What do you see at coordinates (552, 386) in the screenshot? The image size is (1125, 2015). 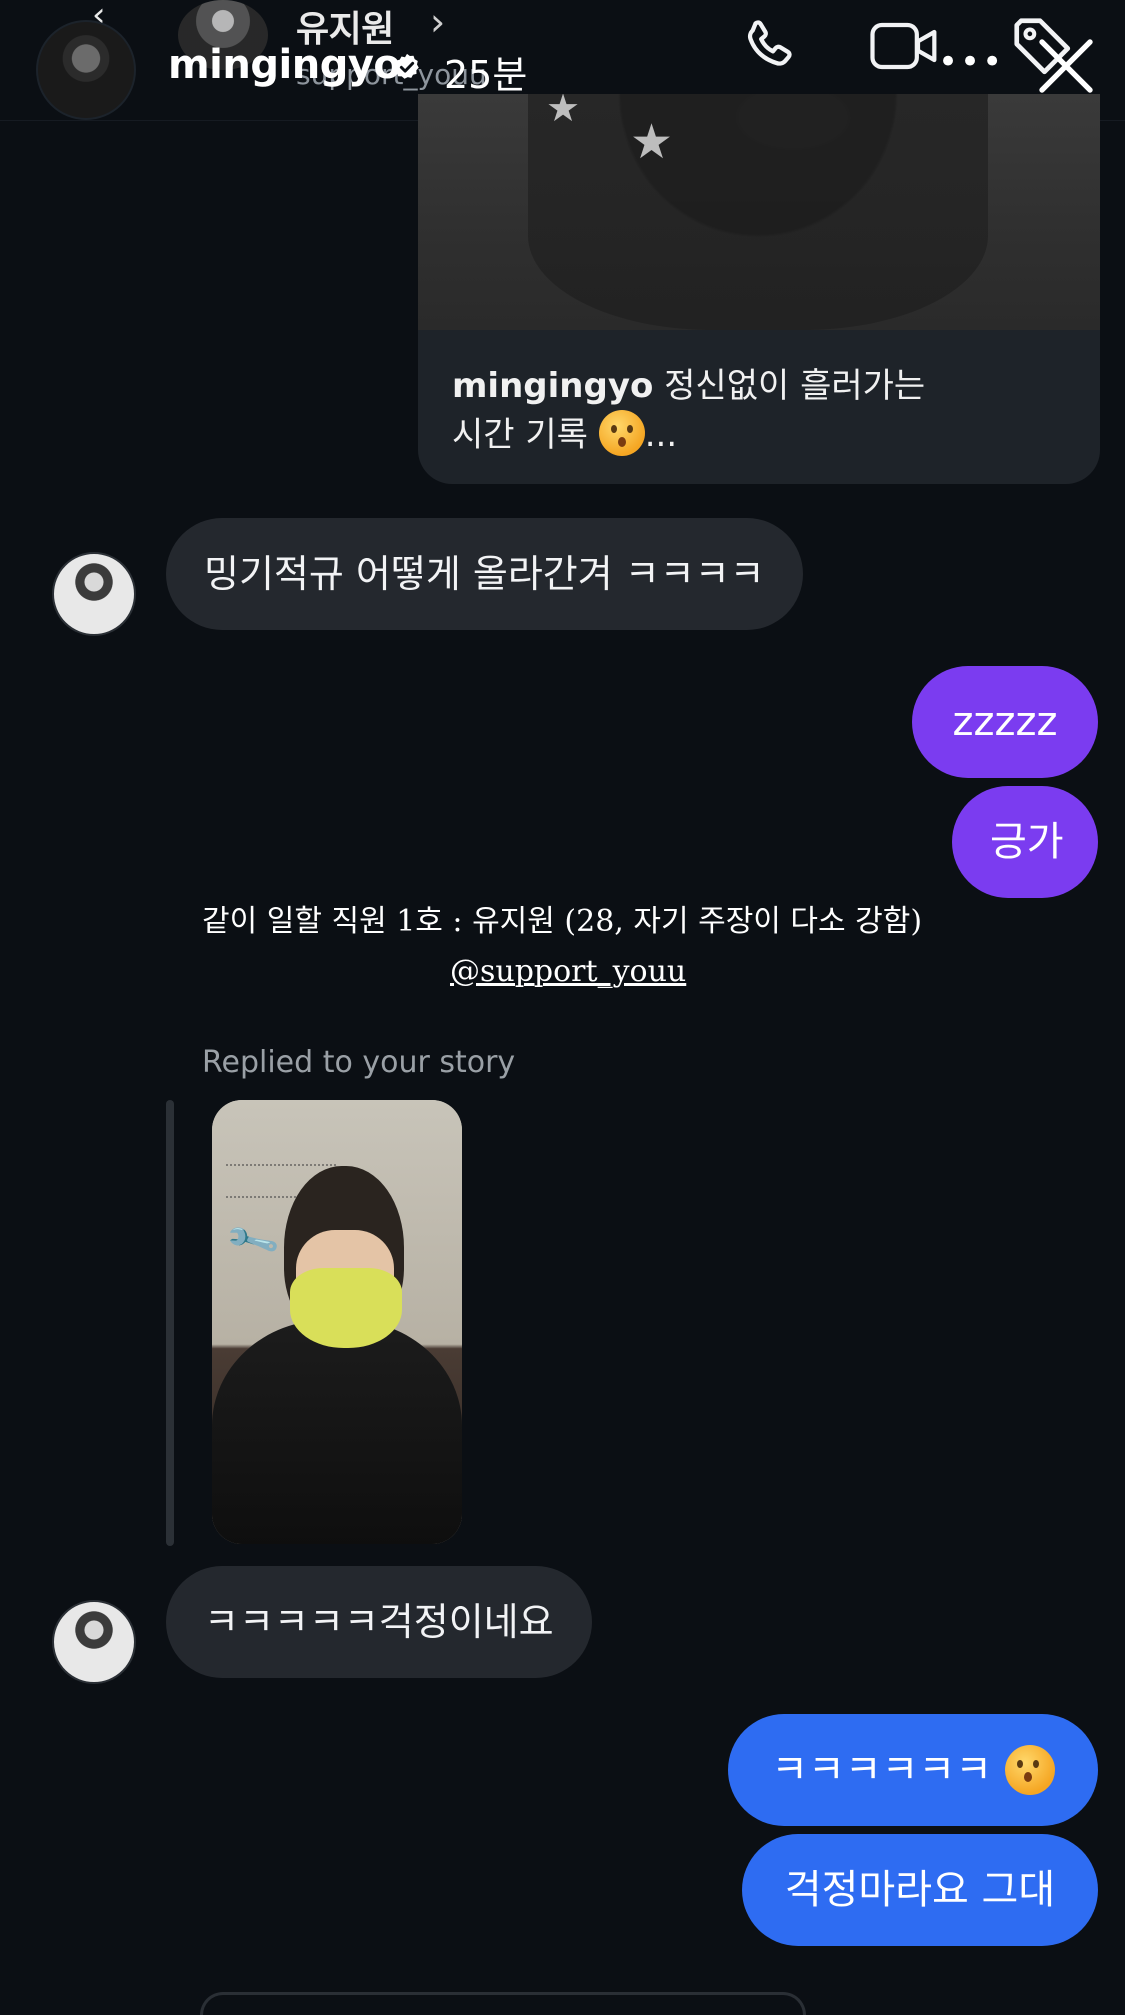 I see `shared-post-username: mingingyo` at bounding box center [552, 386].